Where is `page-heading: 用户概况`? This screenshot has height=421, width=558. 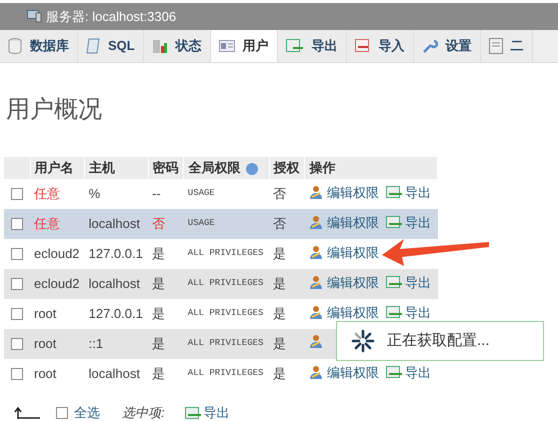 page-heading: 用户概况 is located at coordinates (54, 110).